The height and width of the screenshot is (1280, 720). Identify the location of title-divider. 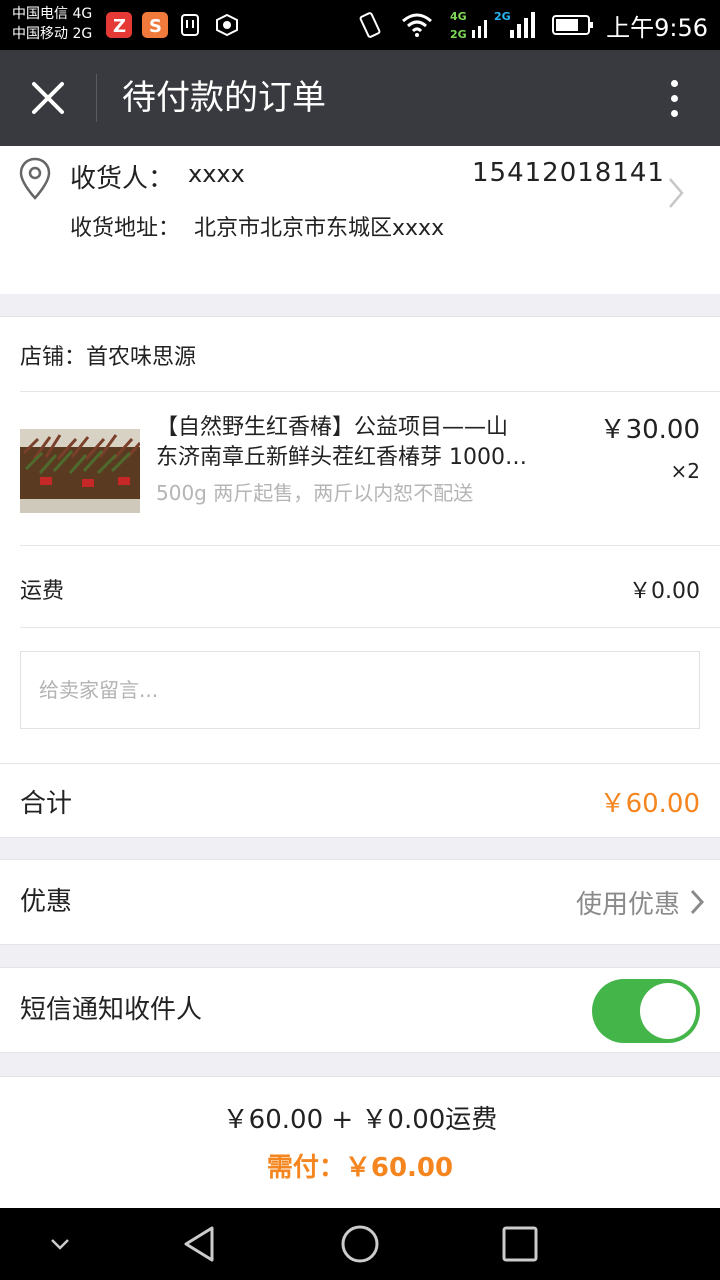
(96, 98).